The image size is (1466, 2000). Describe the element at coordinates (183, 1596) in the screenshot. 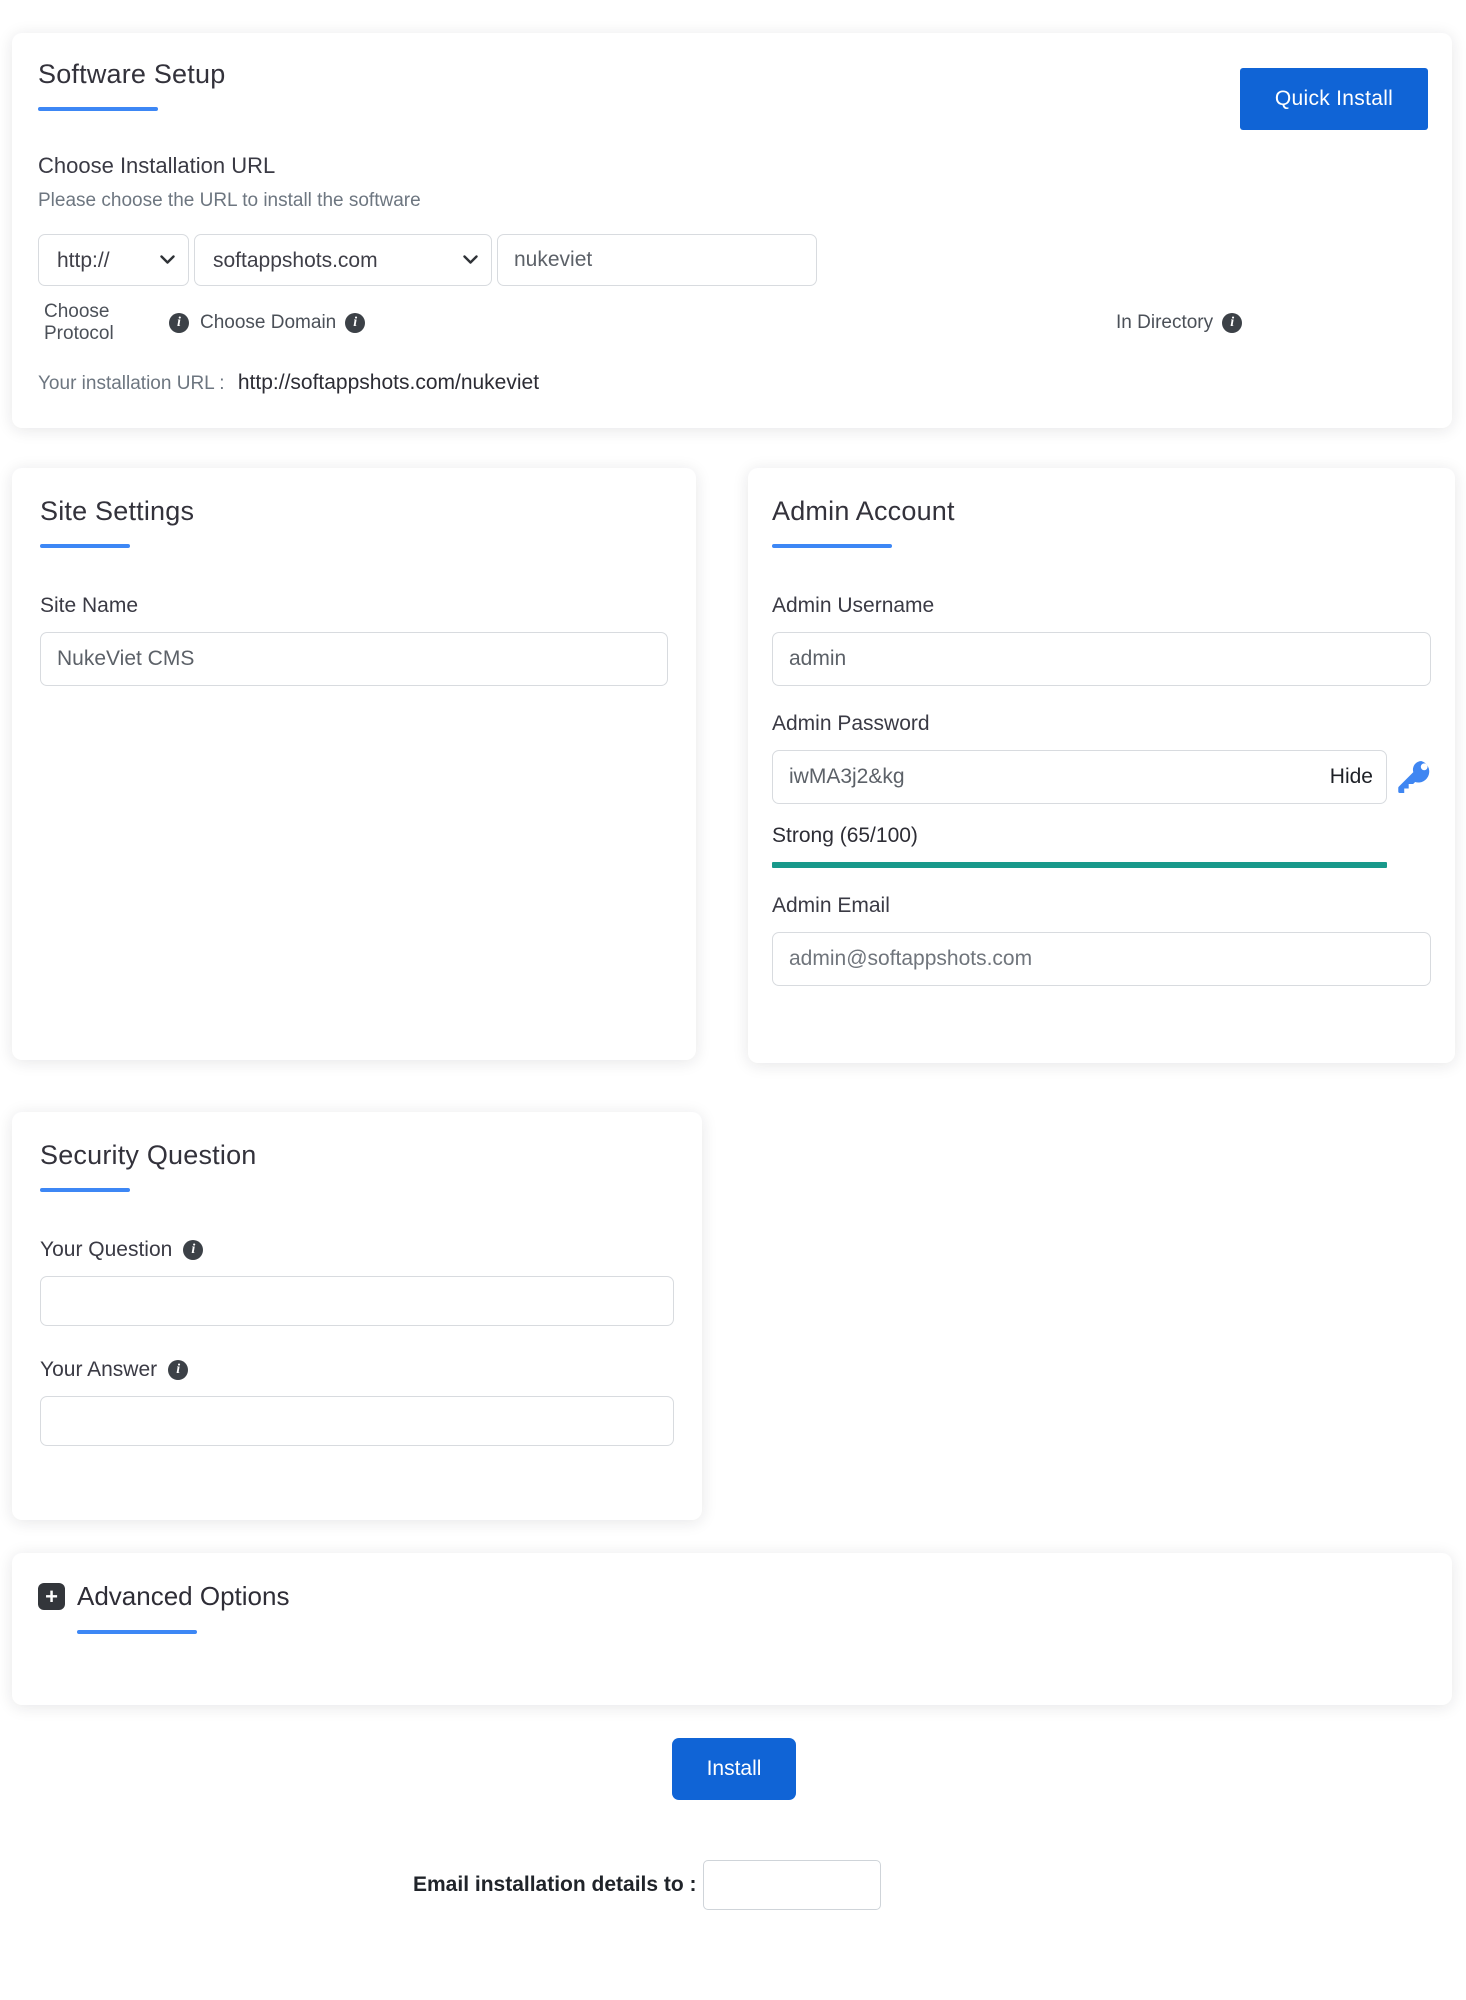

I see `advanced-options-title: Advanced Options` at that location.